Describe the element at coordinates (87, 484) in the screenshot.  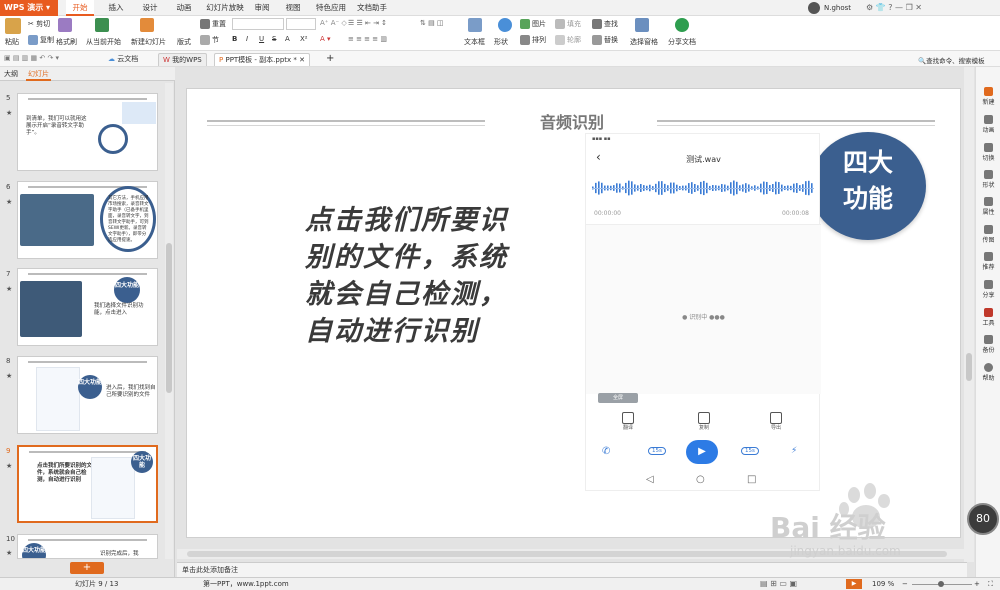
I see `slide-thumb-9: 点击我们所要识别的文件，系统就会自己检测，自动进行识别 四大功能` at that location.